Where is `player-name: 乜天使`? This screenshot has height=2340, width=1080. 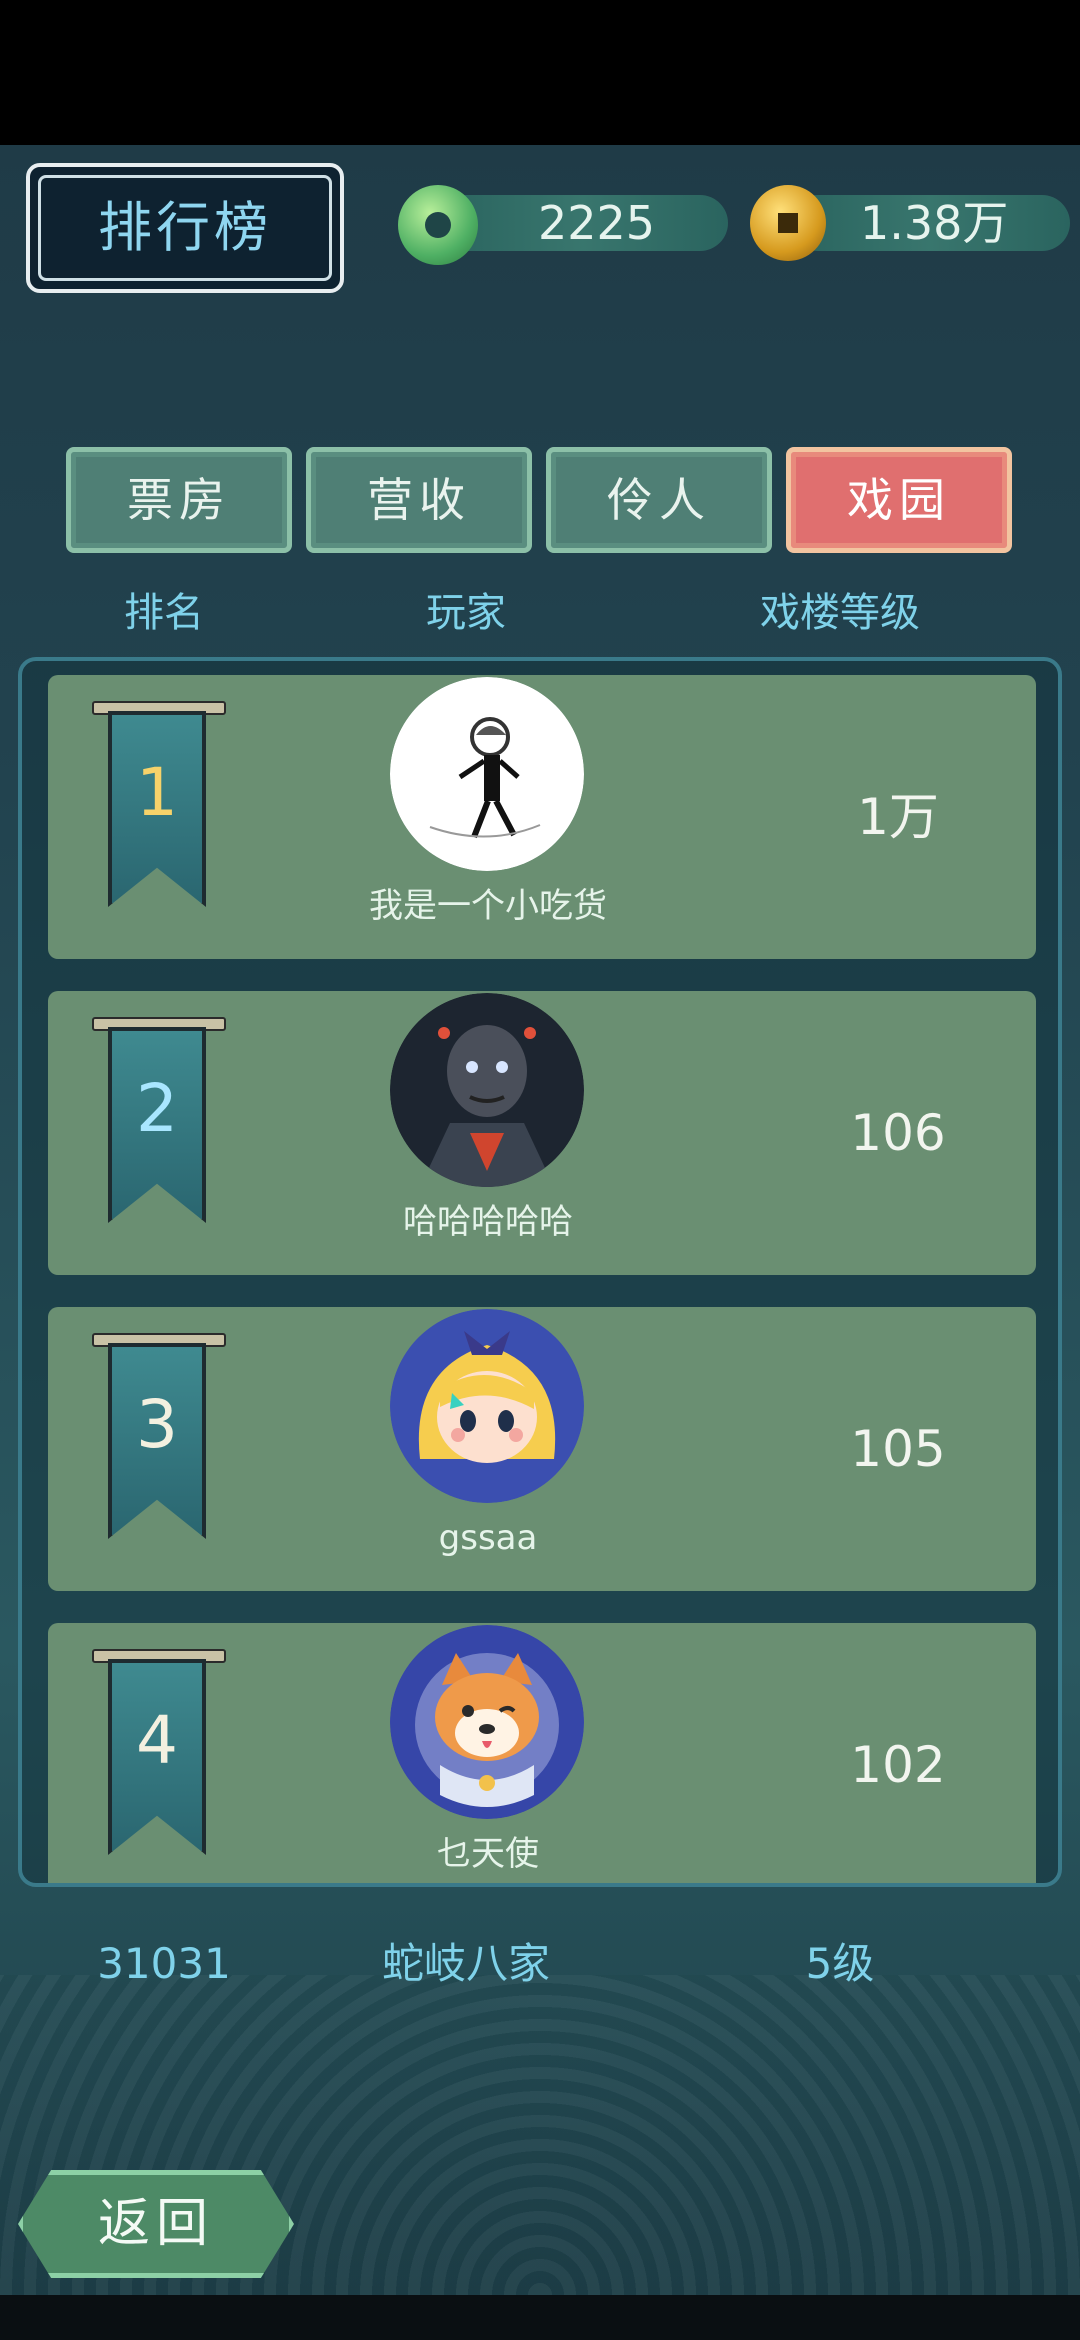 player-name: 乜天使 is located at coordinates (488, 1854).